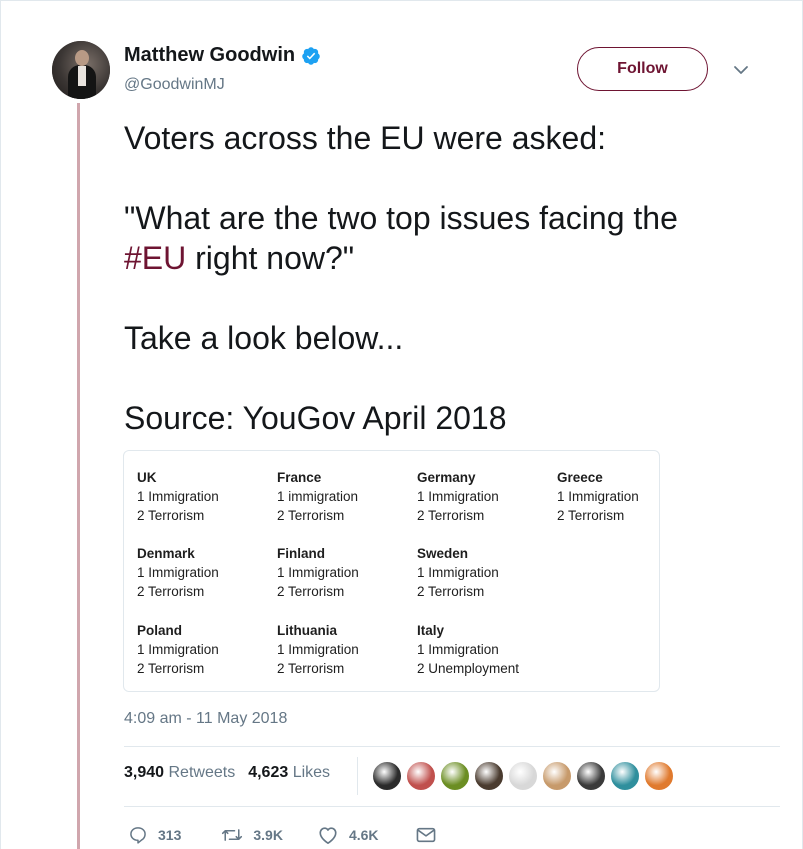 This screenshot has height=849, width=803. Describe the element at coordinates (270, 258) in the screenshot. I see `tweet-line-rest: right now?"` at that location.